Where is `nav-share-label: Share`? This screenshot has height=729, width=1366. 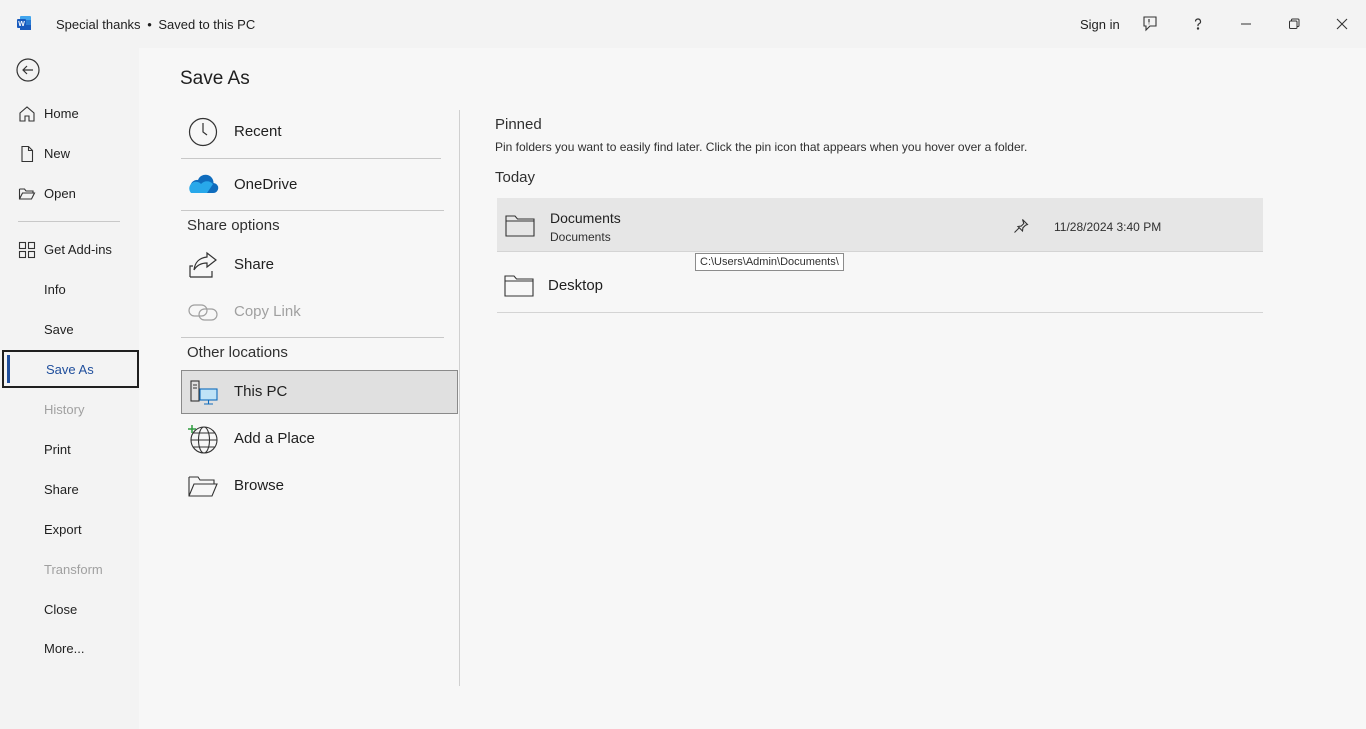 nav-share-label: Share is located at coordinates (61, 489).